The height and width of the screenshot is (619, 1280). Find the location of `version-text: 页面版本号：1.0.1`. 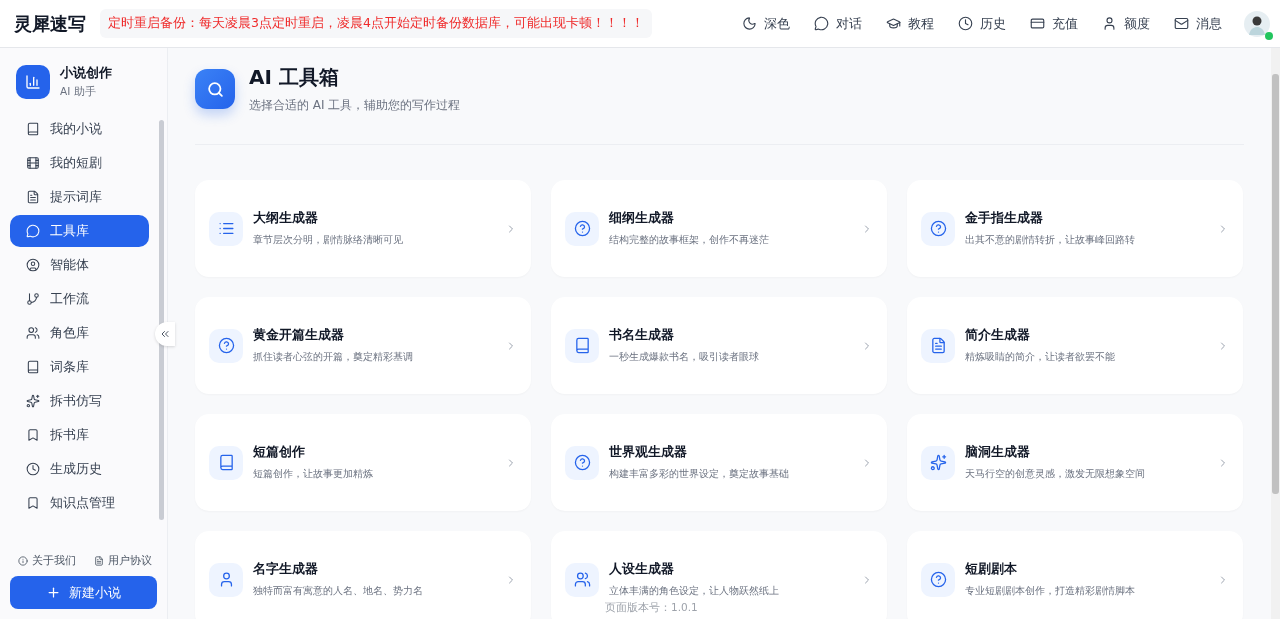

version-text: 页面版本号：1.0.1 is located at coordinates (651, 608).